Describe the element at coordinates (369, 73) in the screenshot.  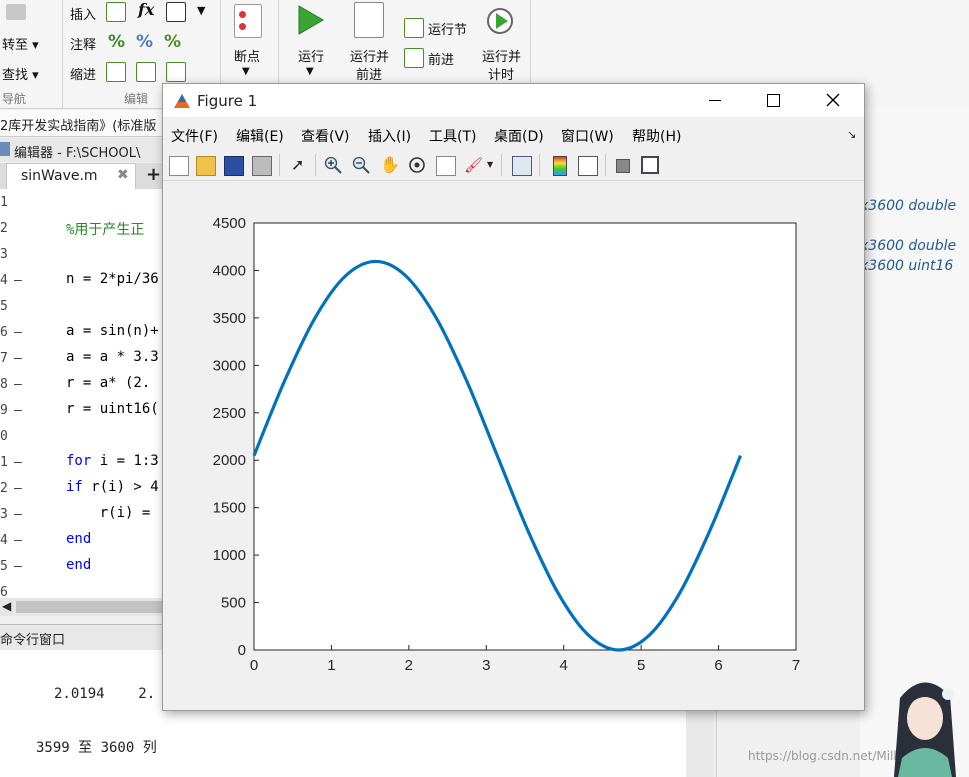
I see `run-advance-label-2: 前进` at that location.